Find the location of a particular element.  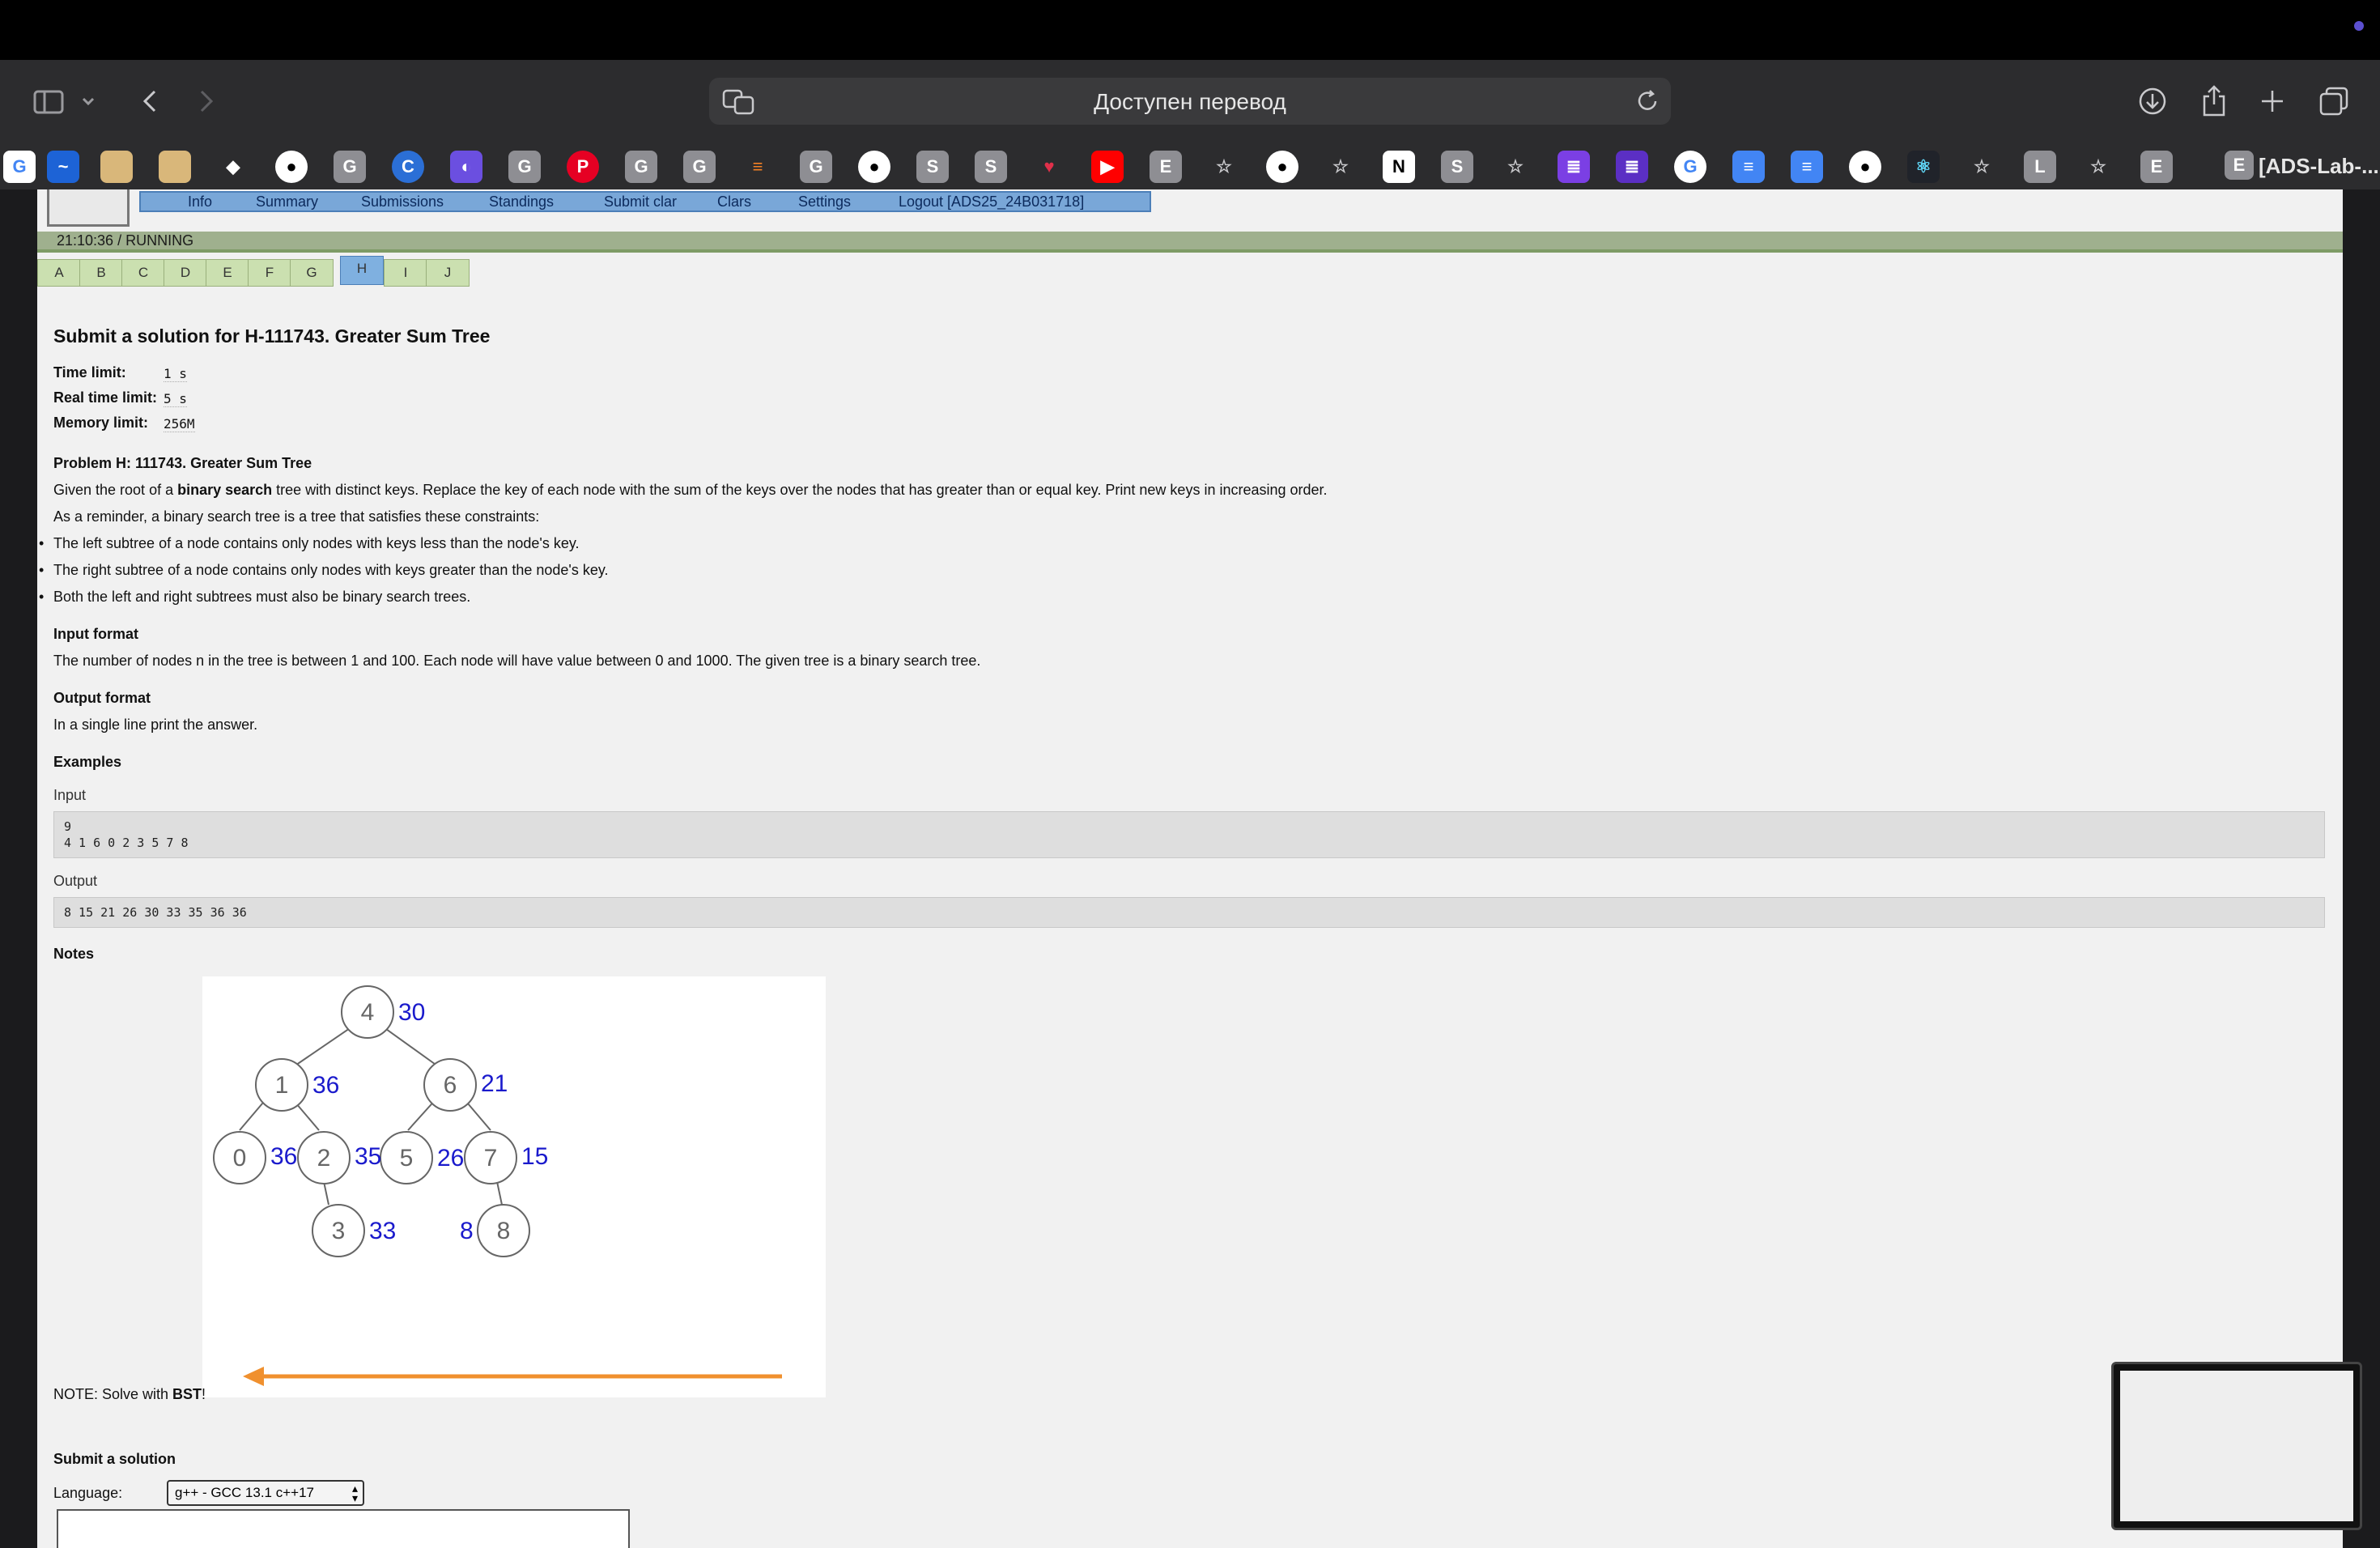

example-input-line: 9 is located at coordinates (68, 827).